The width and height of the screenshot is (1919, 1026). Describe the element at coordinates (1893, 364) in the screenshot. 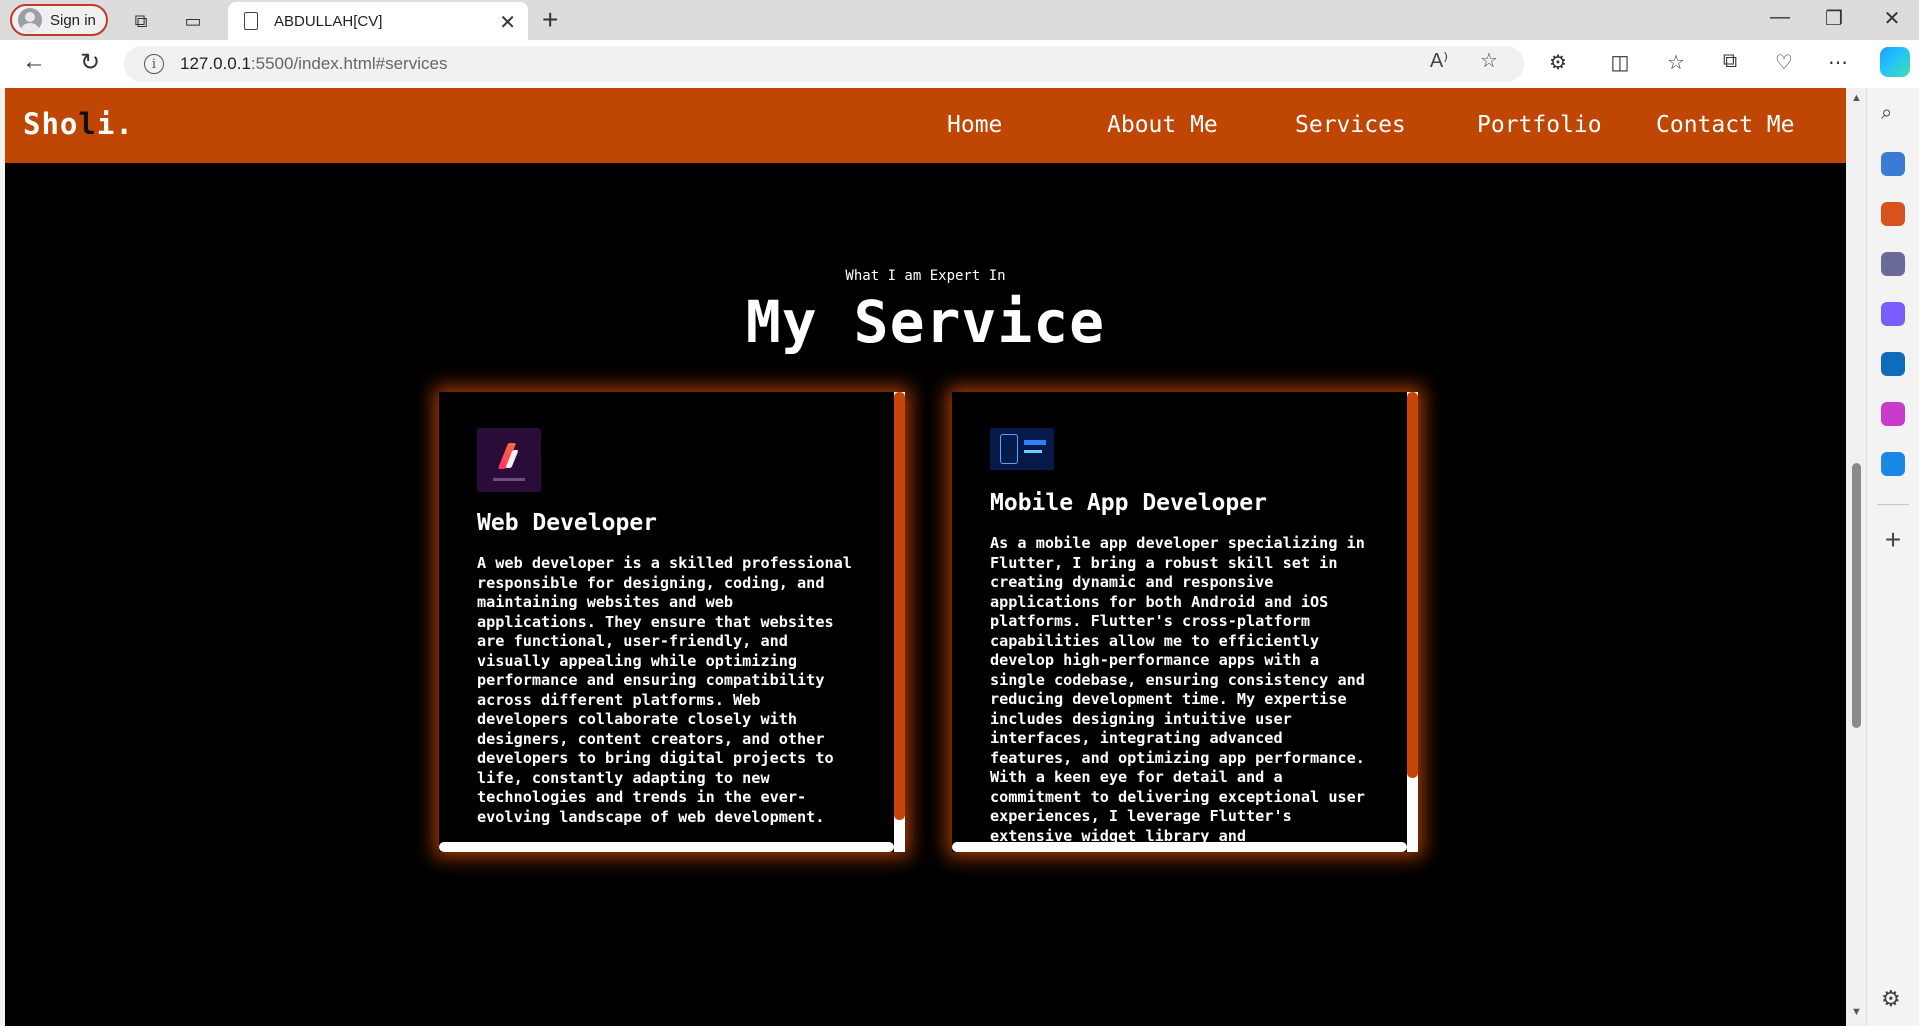

I see `outlook-icon` at that location.